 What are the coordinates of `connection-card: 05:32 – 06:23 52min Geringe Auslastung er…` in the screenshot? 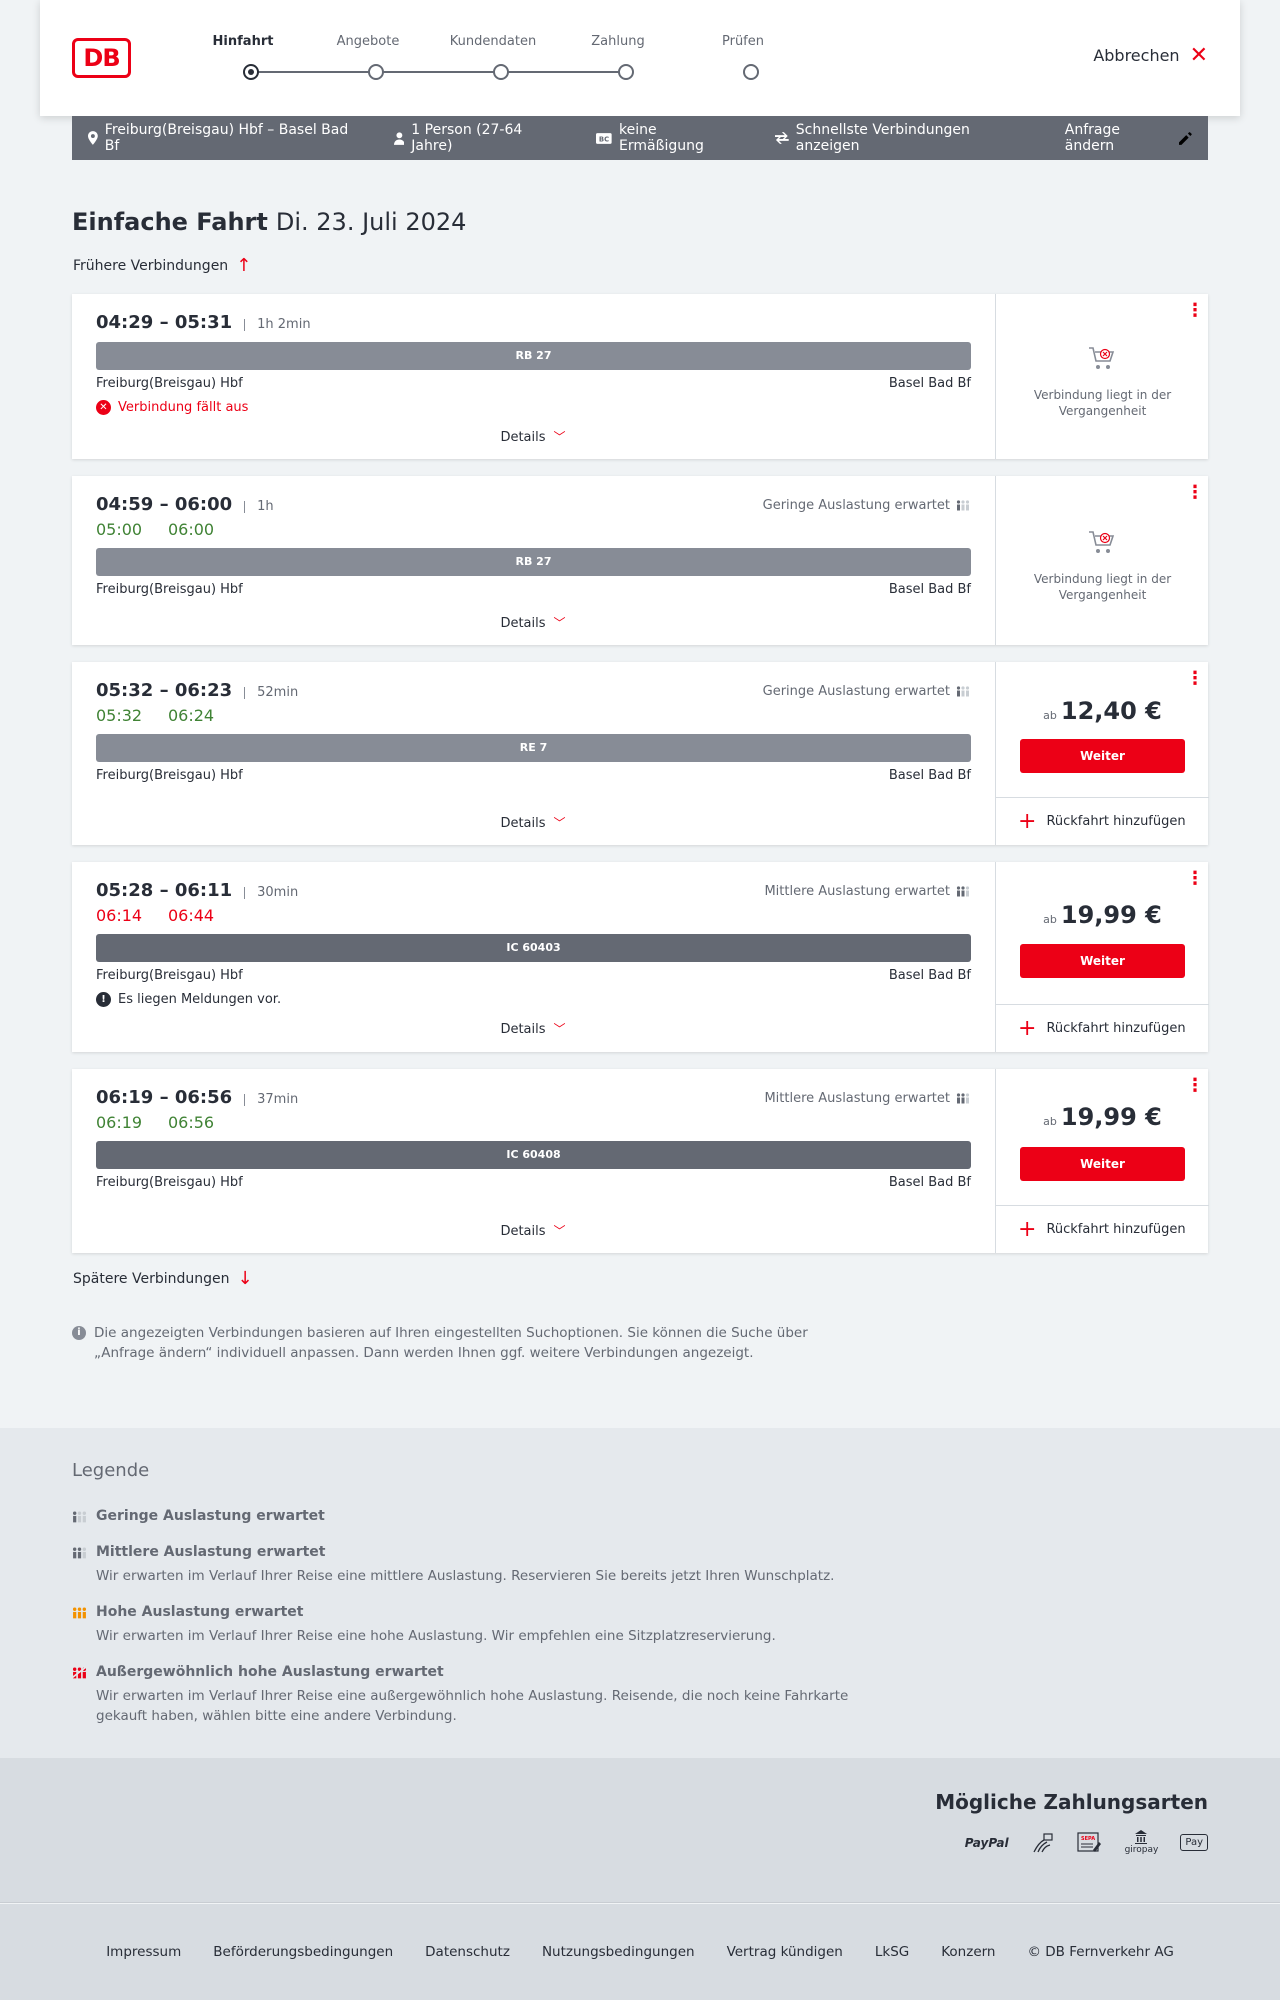 It's located at (640, 753).